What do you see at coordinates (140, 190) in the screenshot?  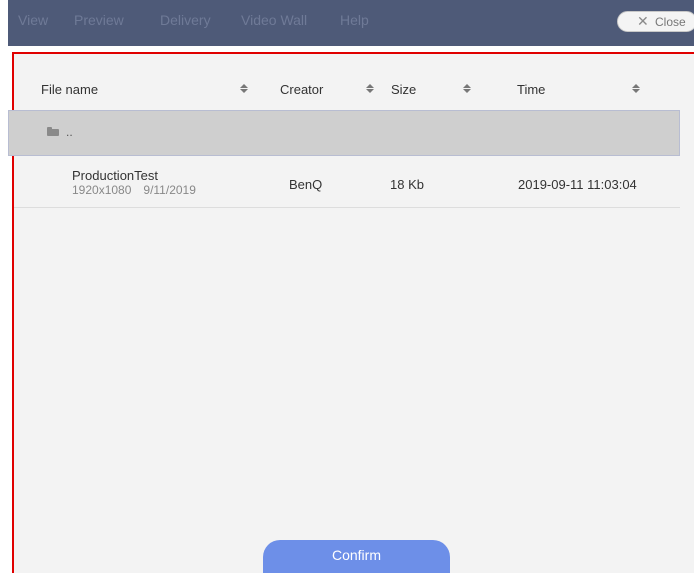 I see `file-meta: 1920x1080 9/11/2019` at bounding box center [140, 190].